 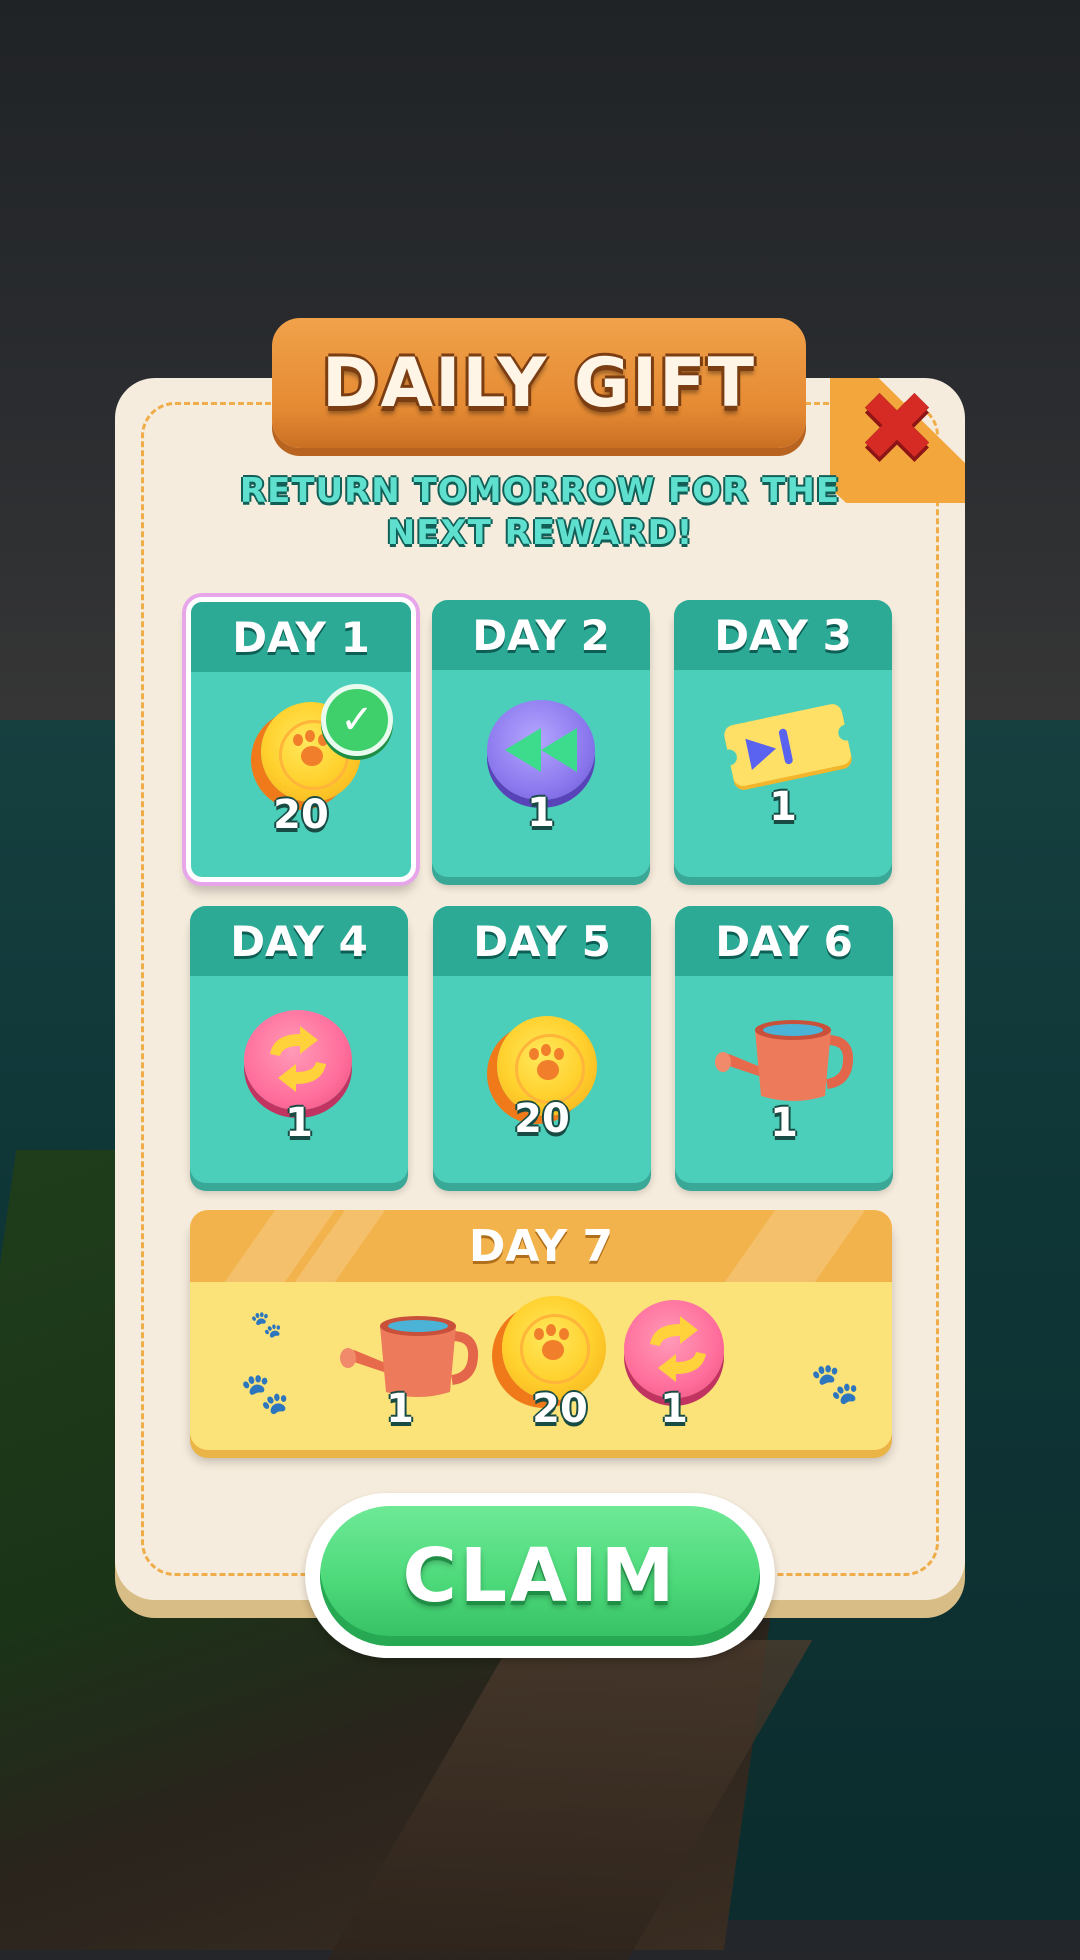 What do you see at coordinates (785, 1060) in the screenshot?
I see `watering-can-icon` at bounding box center [785, 1060].